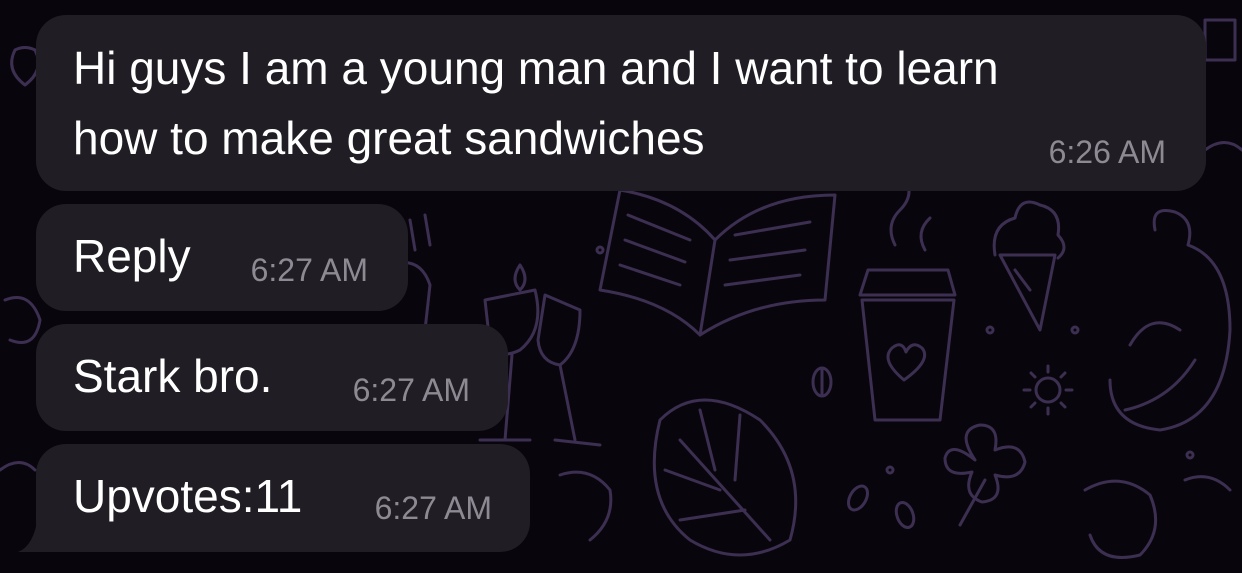  Describe the element at coordinates (985, 475) in the screenshot. I see `clover-icon` at that location.